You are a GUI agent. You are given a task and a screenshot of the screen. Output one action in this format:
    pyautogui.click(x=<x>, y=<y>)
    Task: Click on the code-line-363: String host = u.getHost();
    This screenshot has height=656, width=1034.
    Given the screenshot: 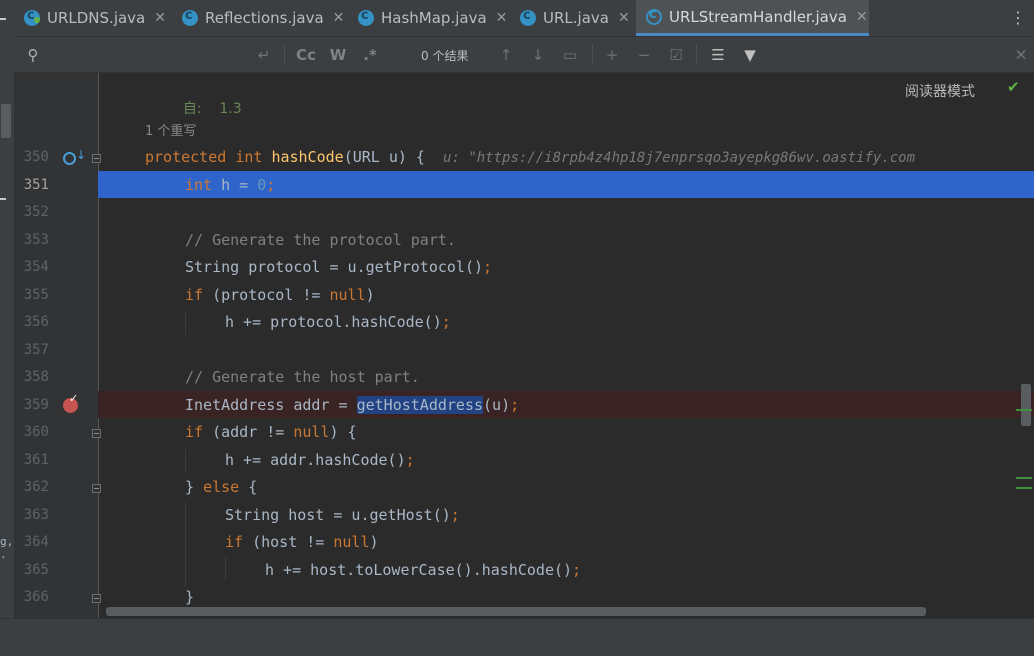 What is the action you would take?
    pyautogui.click(x=342, y=515)
    